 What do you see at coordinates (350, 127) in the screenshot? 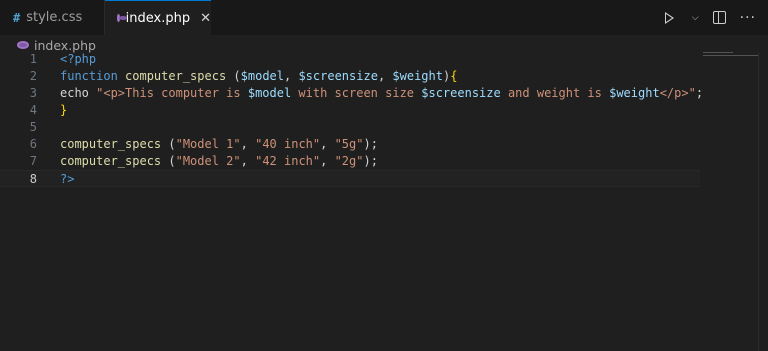
I see `code-line: 5` at bounding box center [350, 127].